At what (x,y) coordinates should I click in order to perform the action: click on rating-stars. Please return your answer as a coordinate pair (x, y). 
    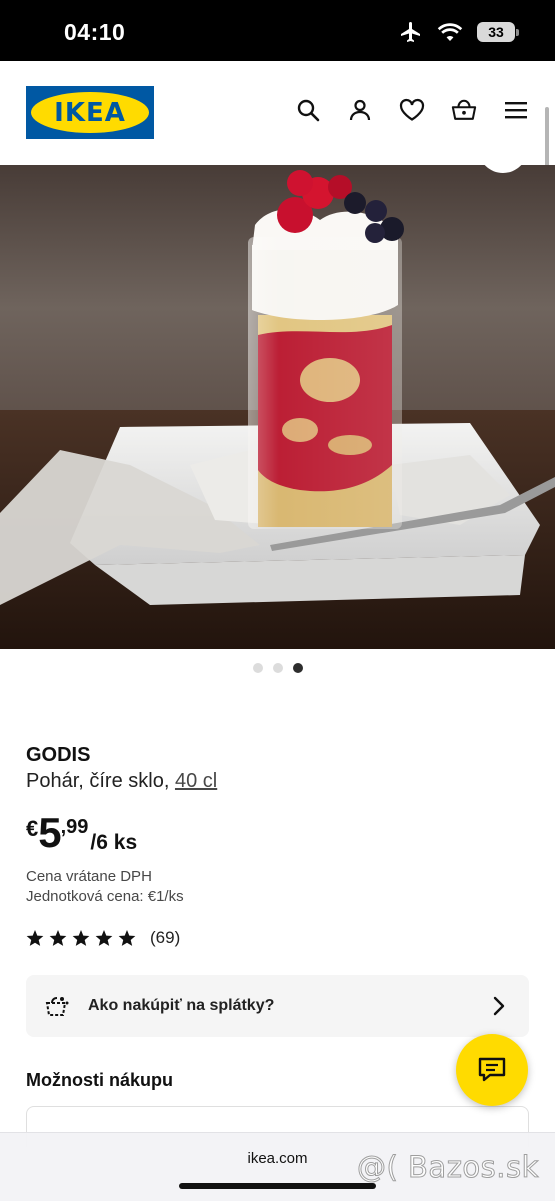
    Looking at the image, I should click on (81, 938).